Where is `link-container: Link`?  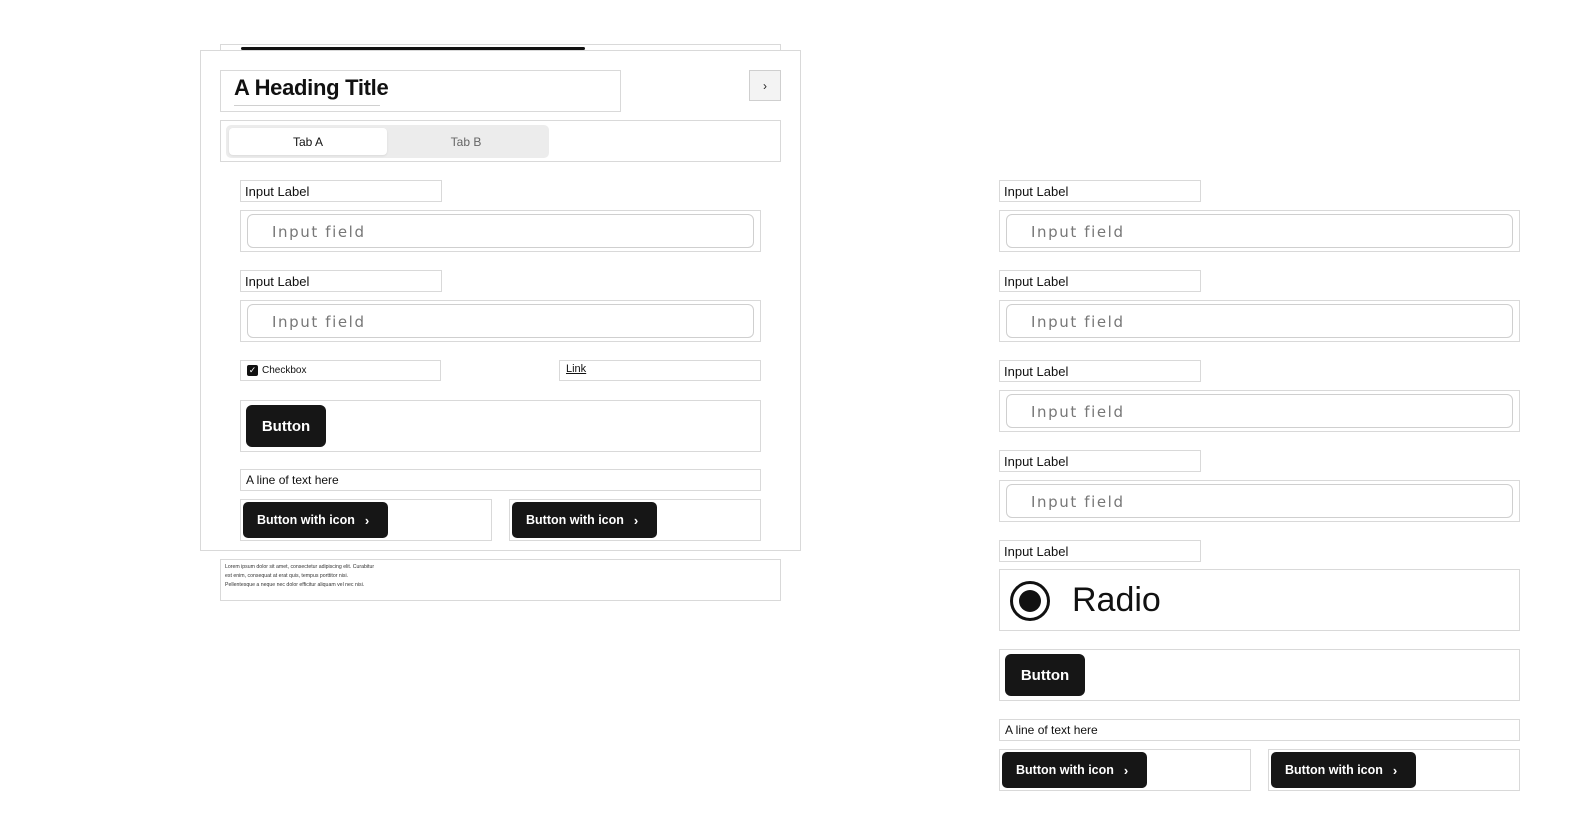 link-container: Link is located at coordinates (660, 370).